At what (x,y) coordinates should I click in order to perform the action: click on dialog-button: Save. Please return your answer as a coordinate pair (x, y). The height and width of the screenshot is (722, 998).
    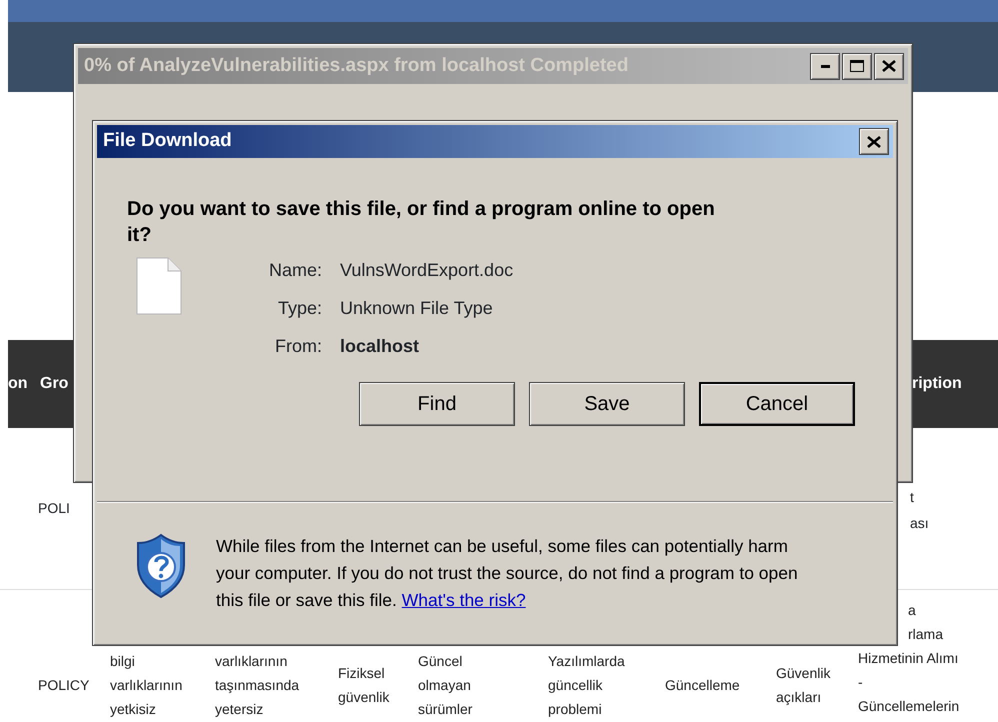
    Looking at the image, I should click on (607, 404).